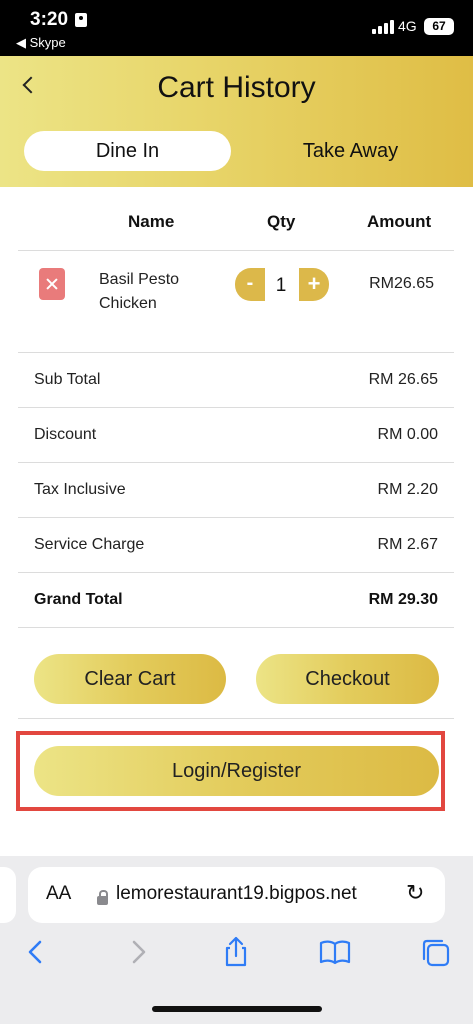 This screenshot has height=1024, width=473. Describe the element at coordinates (250, 284) in the screenshot. I see `qty-minus-button: -` at that location.